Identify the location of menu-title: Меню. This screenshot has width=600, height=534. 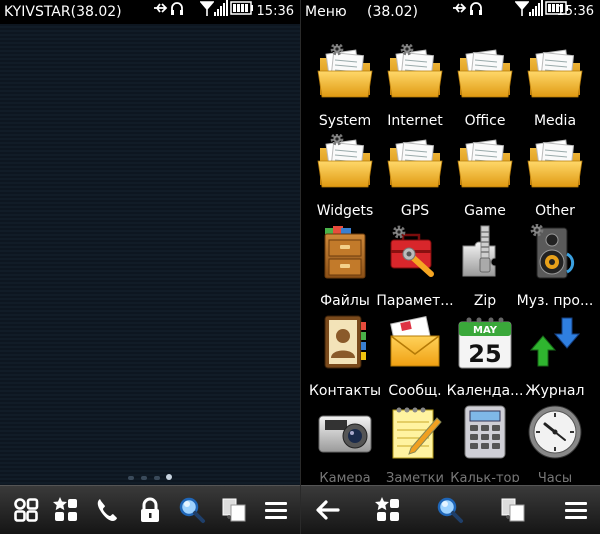
(326, 12).